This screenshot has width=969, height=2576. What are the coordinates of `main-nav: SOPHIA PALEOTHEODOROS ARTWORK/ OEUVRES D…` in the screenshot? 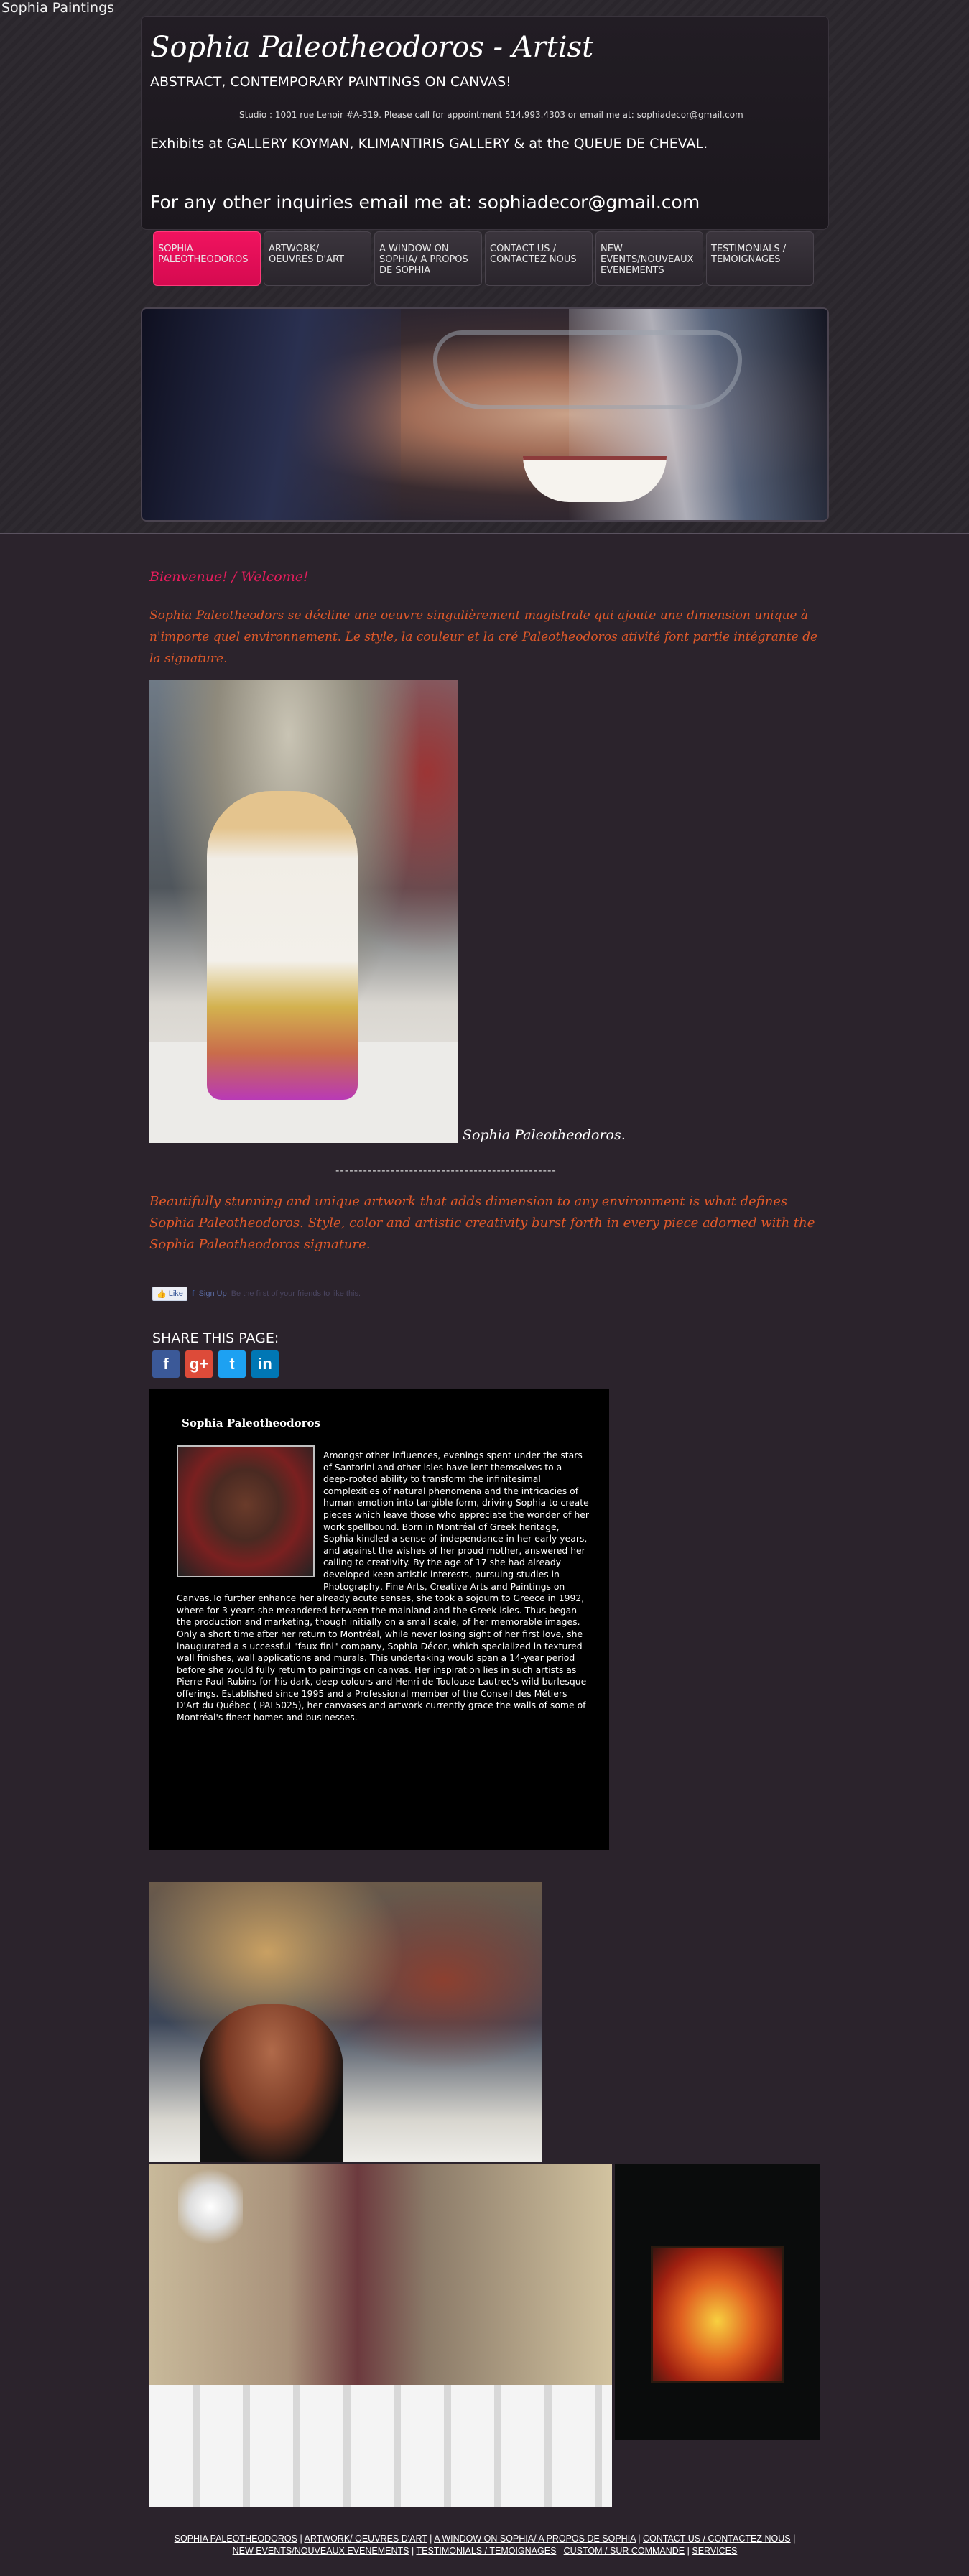 It's located at (484, 260).